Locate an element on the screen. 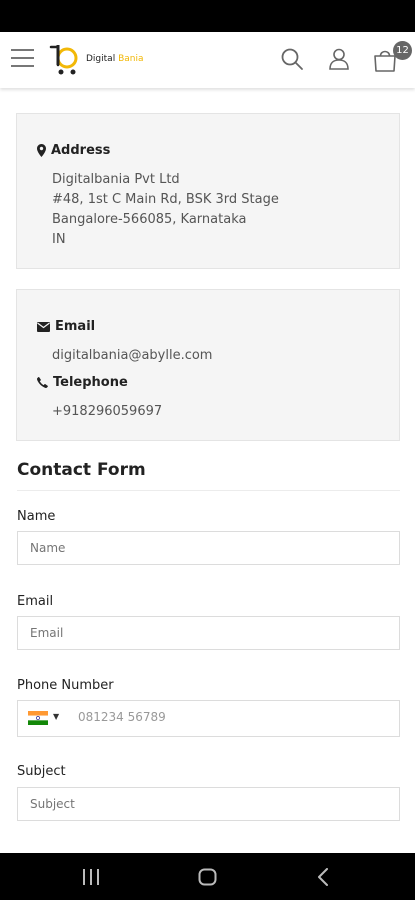 The image size is (415, 900). telephone-value: +918296059697 is located at coordinates (107, 412).